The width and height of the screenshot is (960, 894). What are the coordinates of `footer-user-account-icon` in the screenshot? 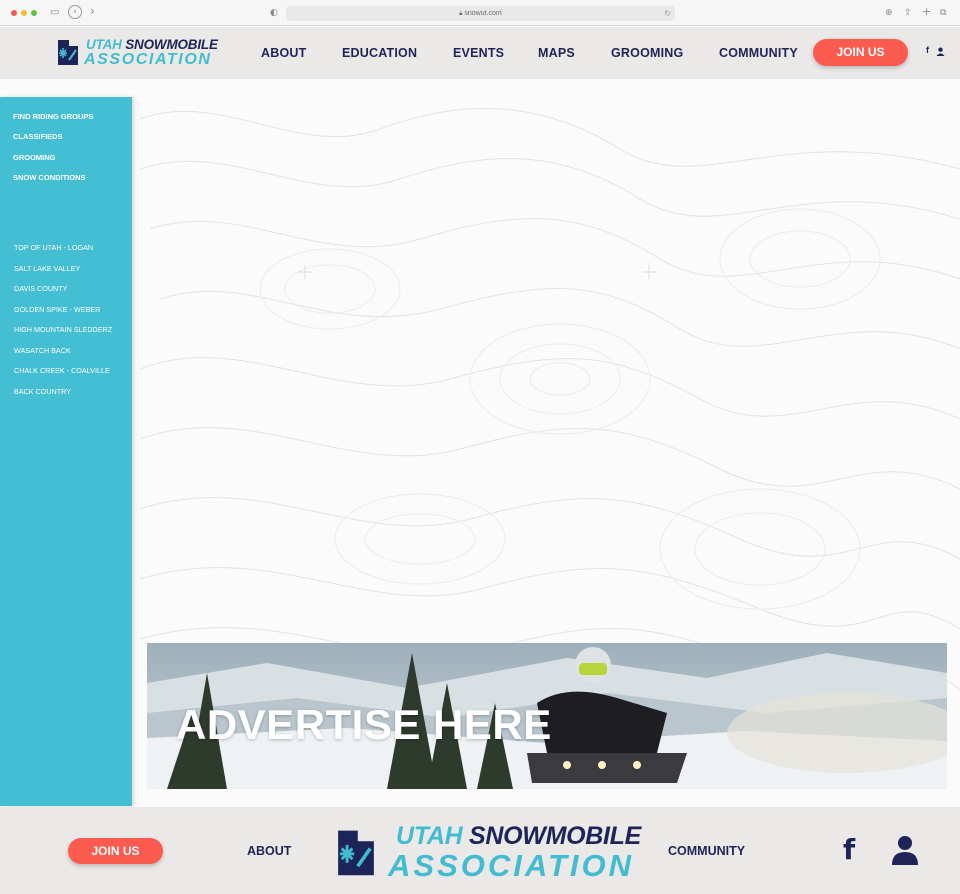 It's located at (905, 850).